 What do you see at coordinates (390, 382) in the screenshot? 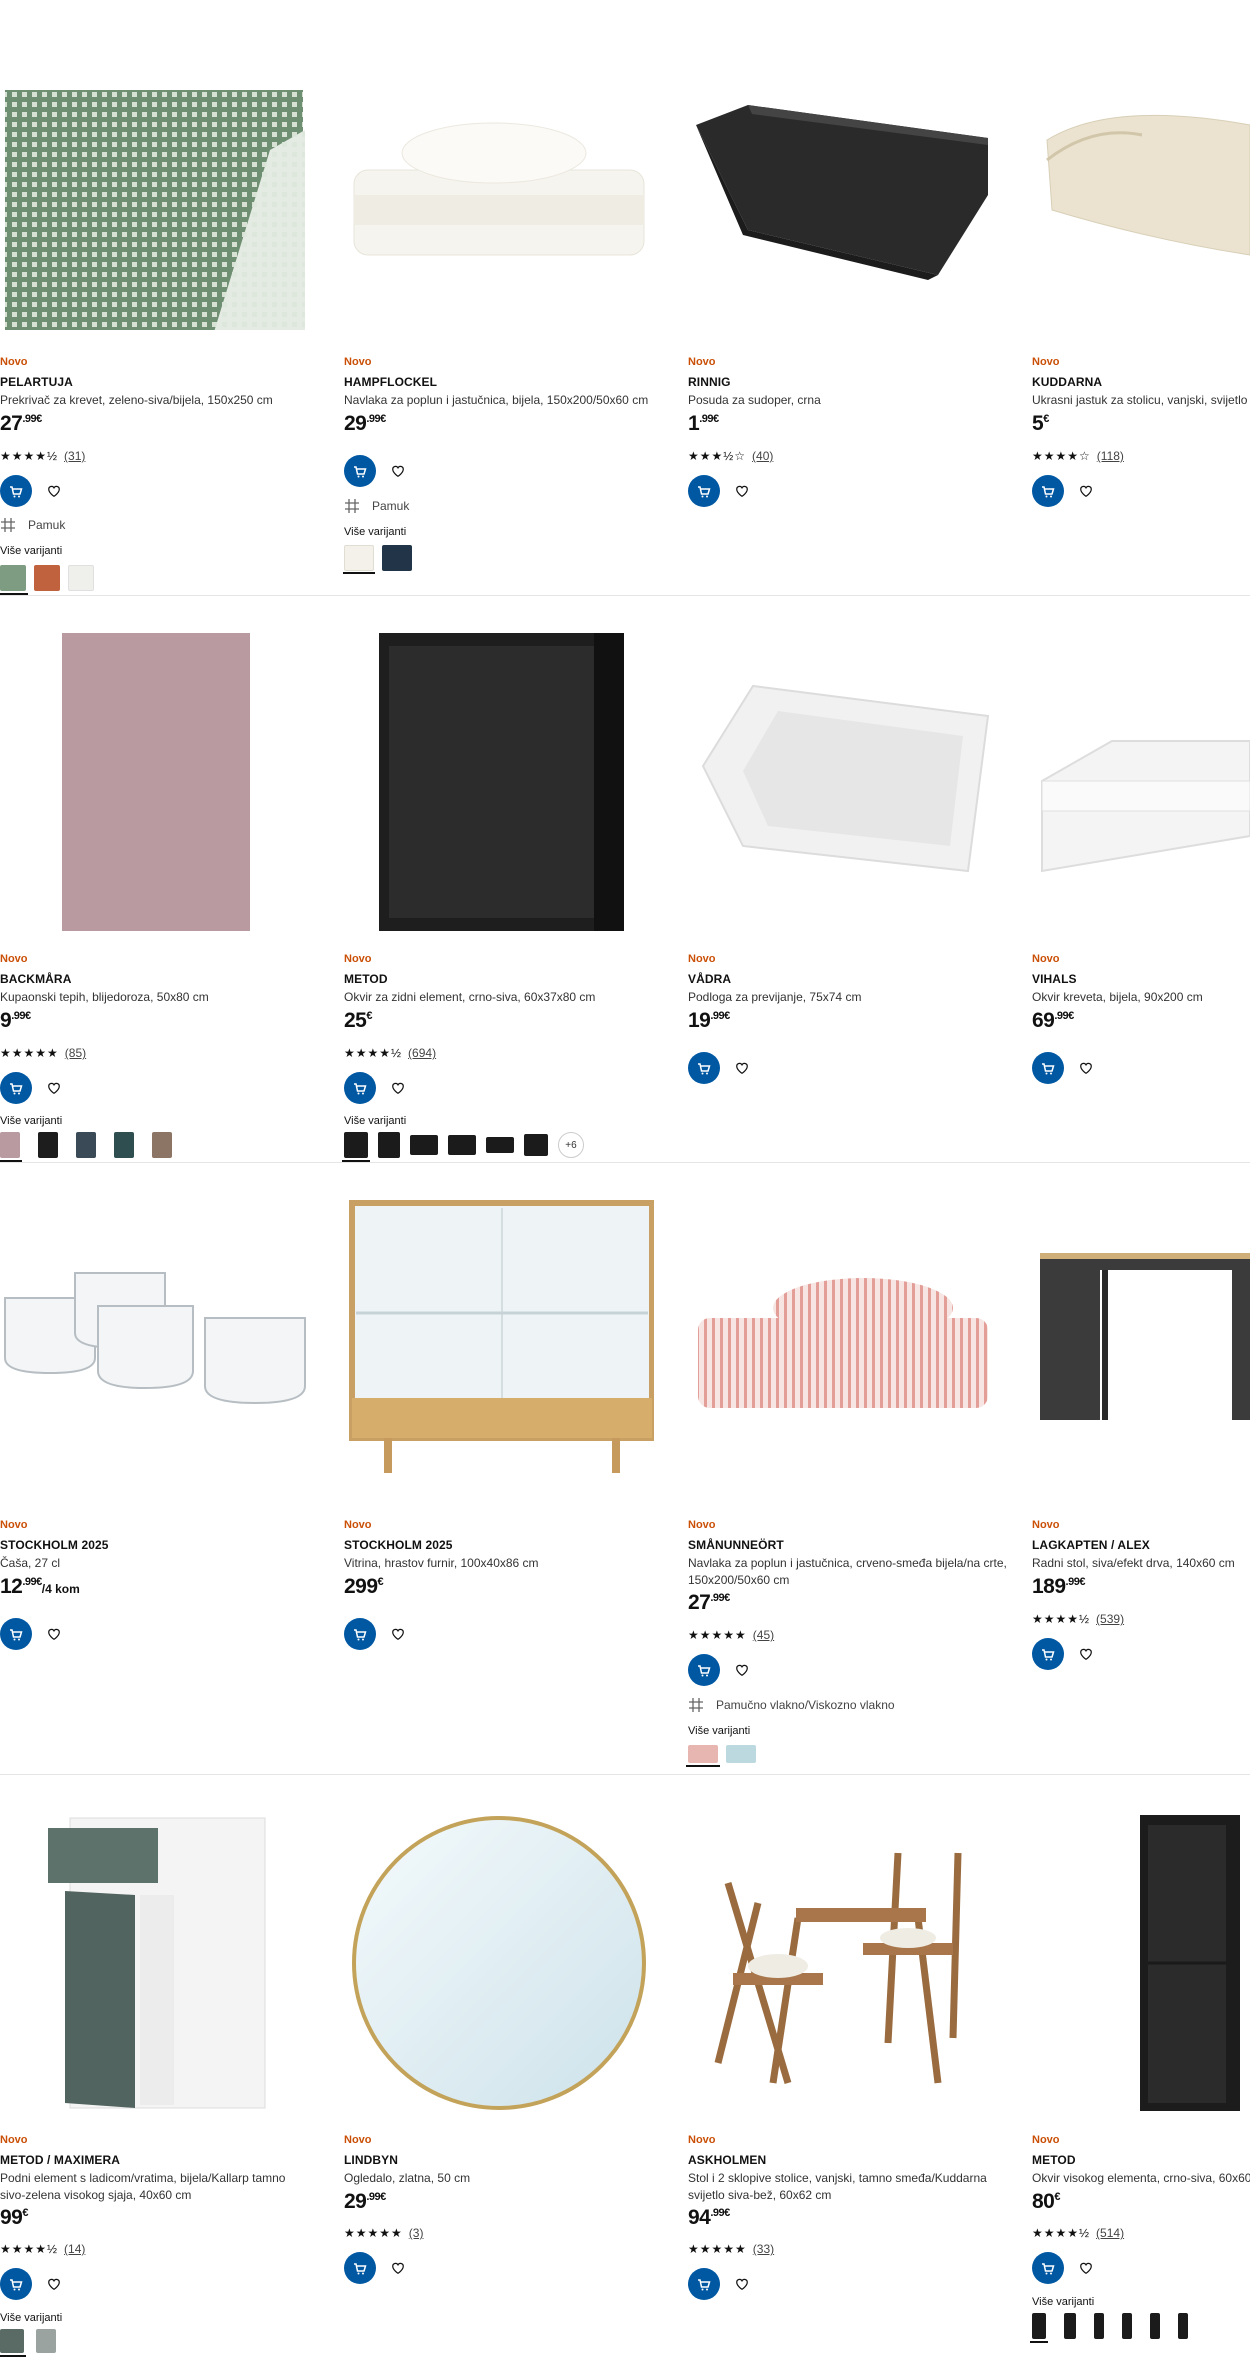
I see `product-name: HAMPFLOCKEL` at bounding box center [390, 382].